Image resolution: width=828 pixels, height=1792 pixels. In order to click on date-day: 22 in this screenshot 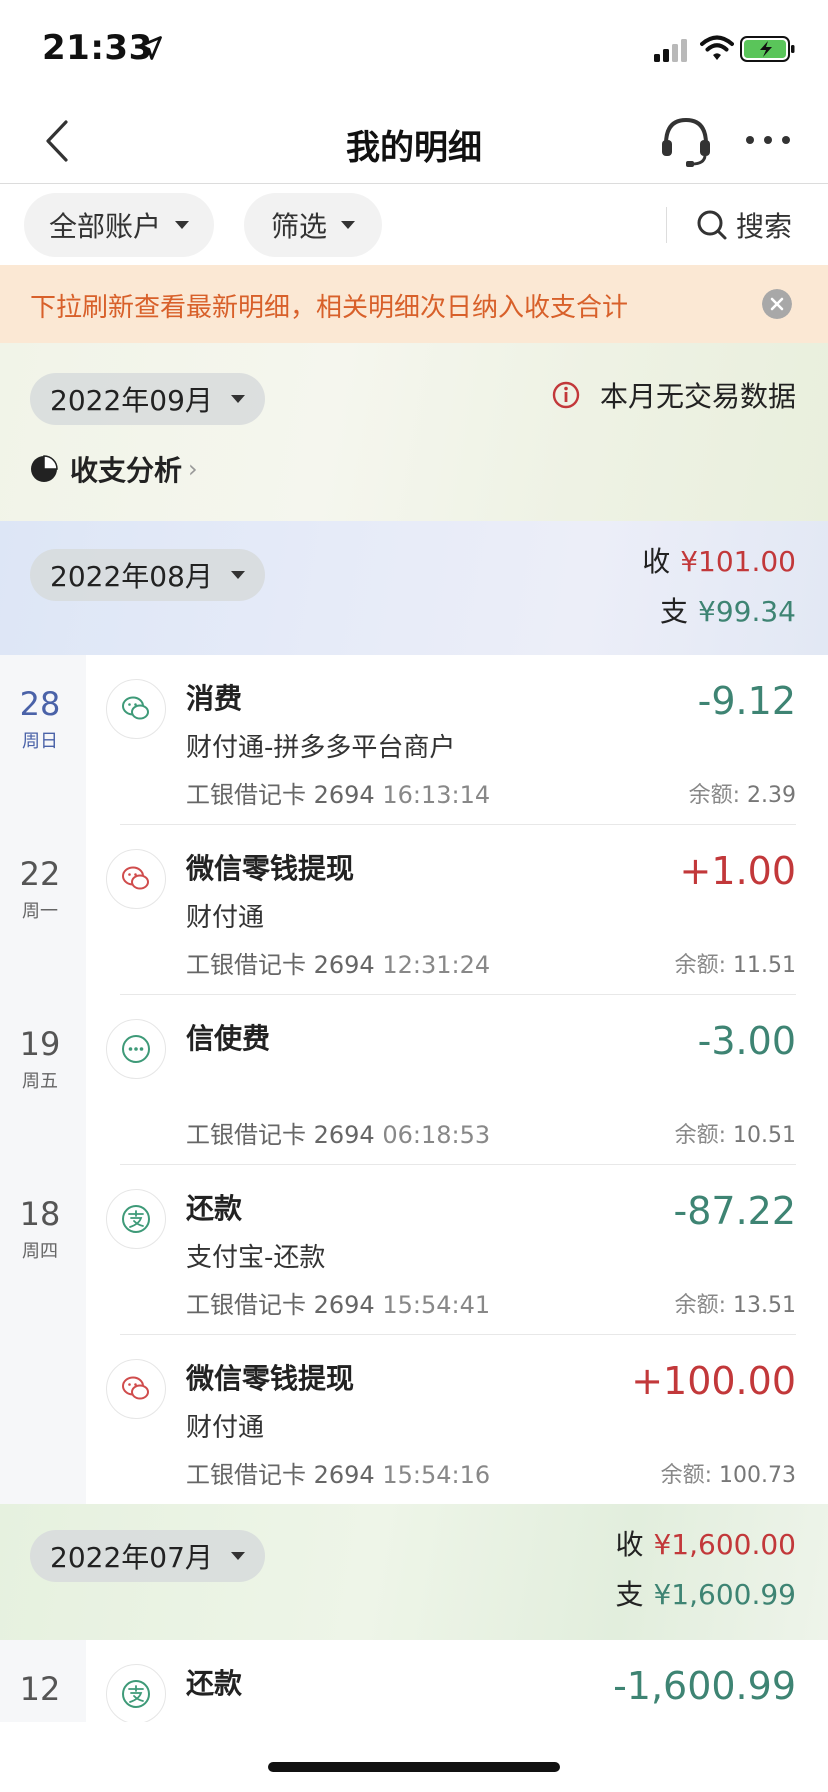, I will do `click(40, 874)`.